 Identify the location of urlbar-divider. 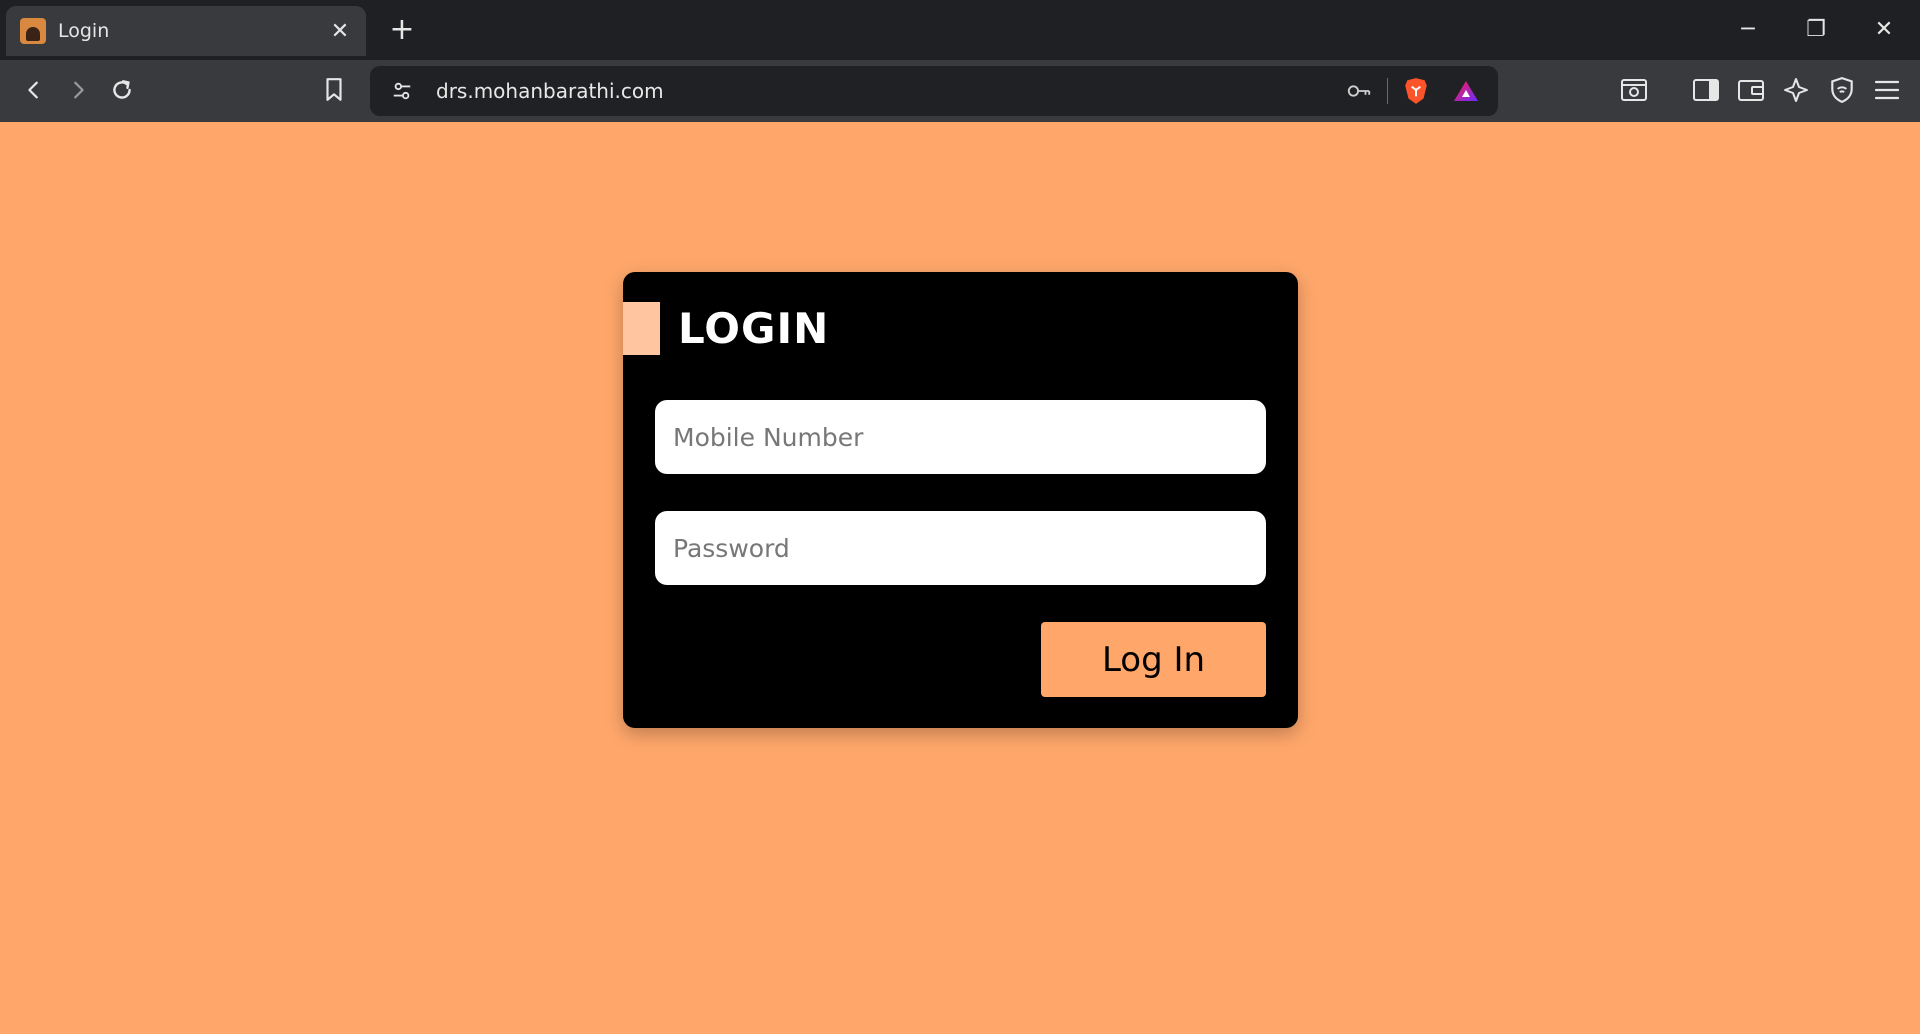
(1387, 91).